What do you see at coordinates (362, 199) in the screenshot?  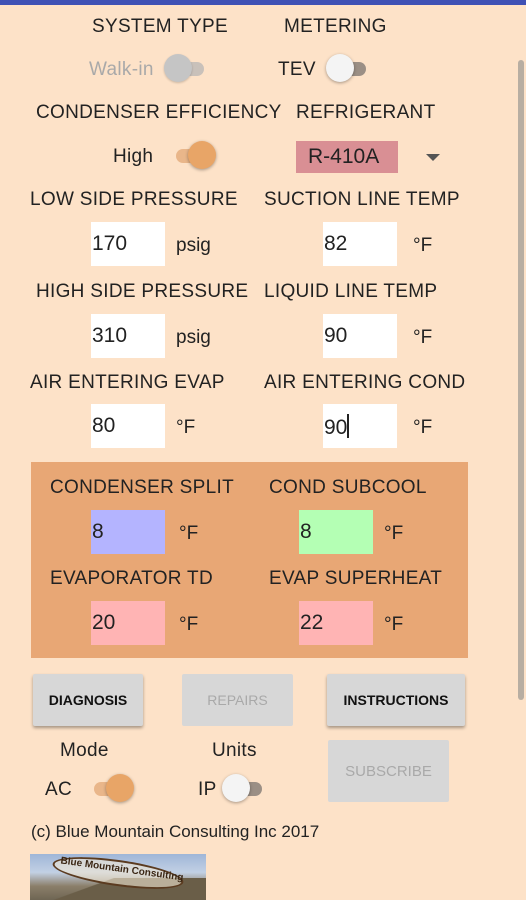 I see `suction-line-temp-label: SUCTION LINE TEMP` at bounding box center [362, 199].